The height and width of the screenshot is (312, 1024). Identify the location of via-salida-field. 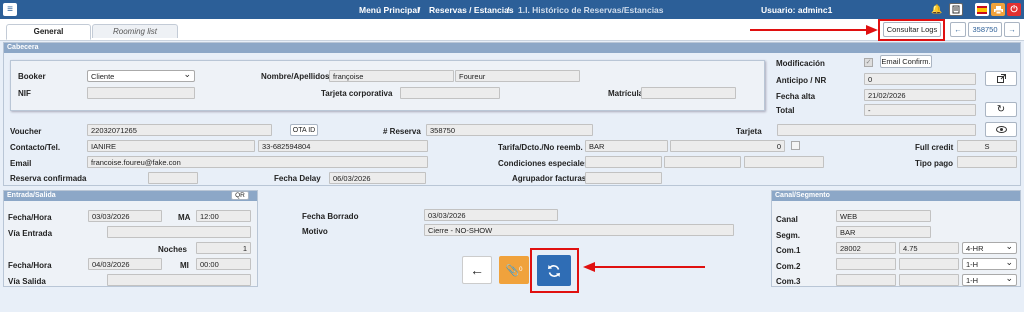
(179, 280).